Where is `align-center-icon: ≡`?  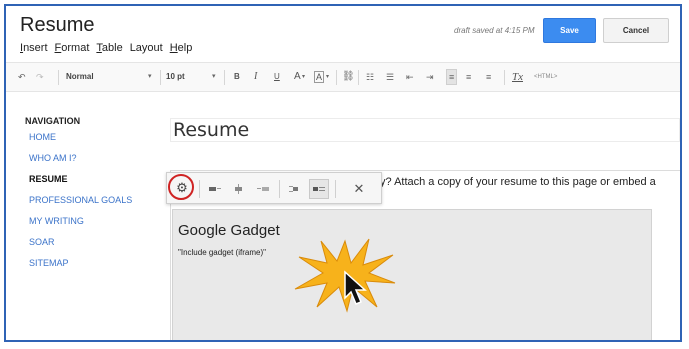 align-center-icon: ≡ is located at coordinates (468, 77).